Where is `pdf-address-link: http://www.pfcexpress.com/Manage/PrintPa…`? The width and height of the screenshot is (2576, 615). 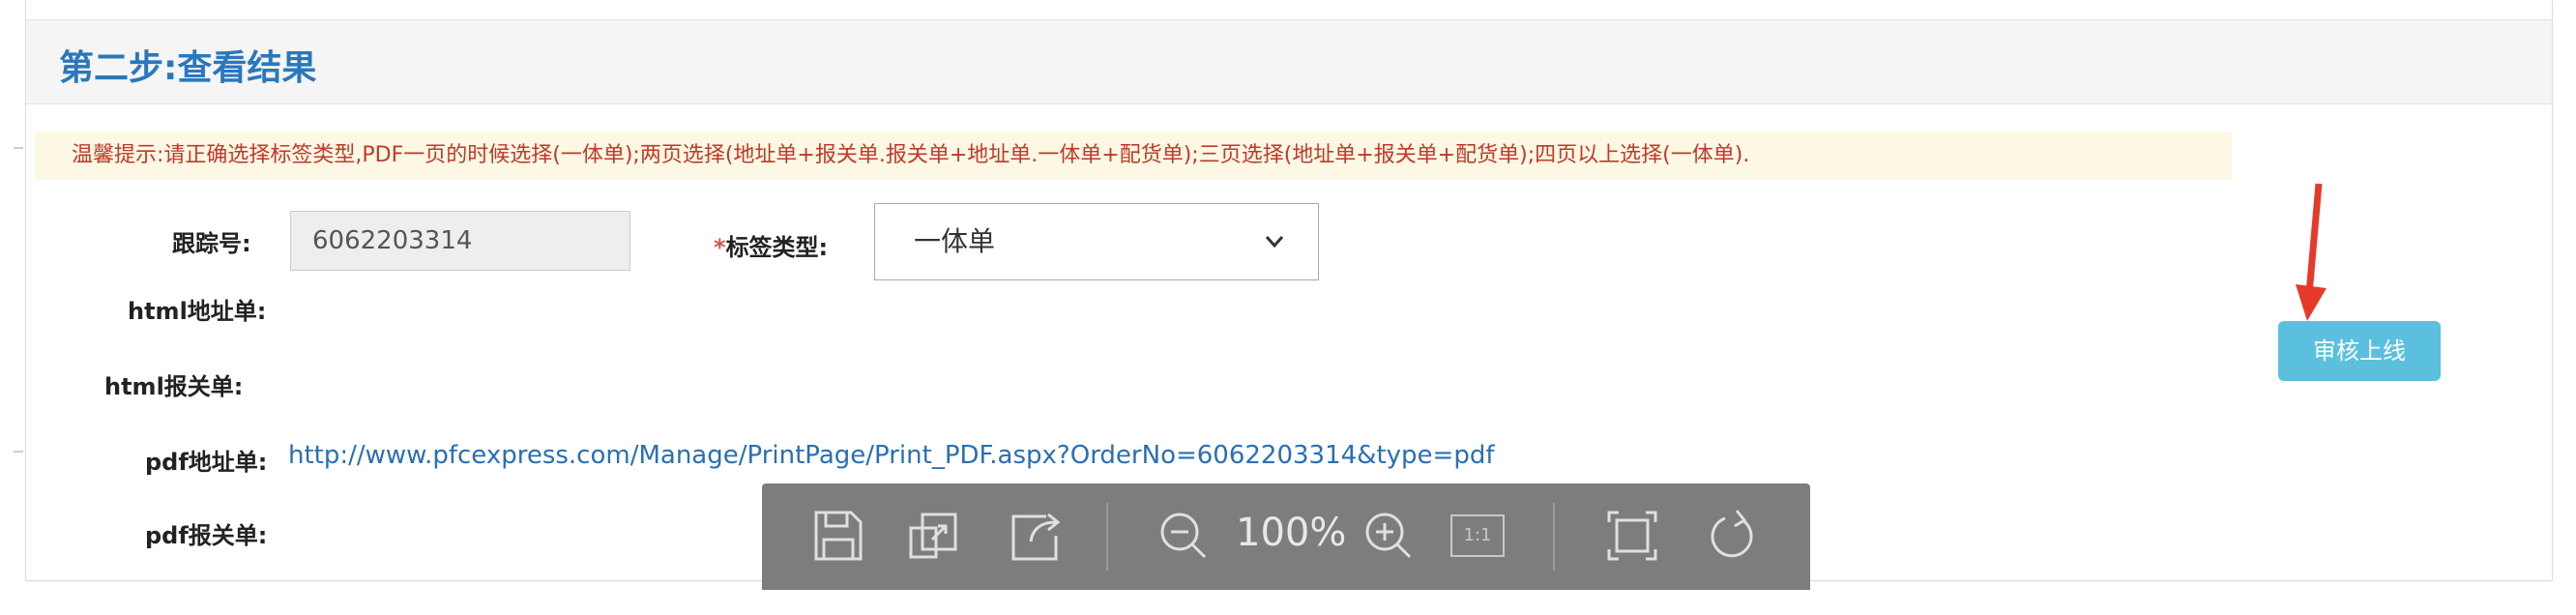 pdf-address-link: http://www.pfcexpress.com/Manage/PrintPa… is located at coordinates (891, 455).